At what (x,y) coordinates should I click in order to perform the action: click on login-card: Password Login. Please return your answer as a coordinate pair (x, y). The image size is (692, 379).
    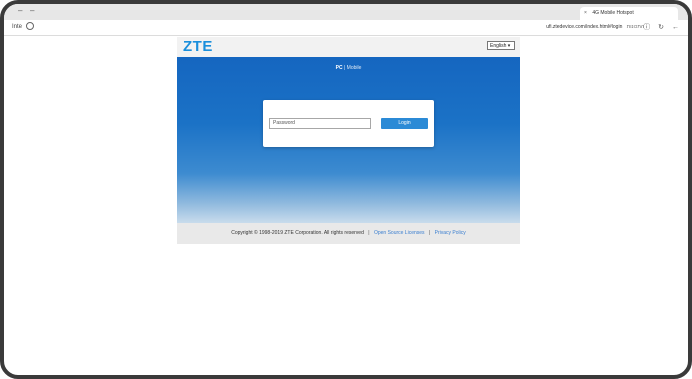
    Looking at the image, I should click on (348, 123).